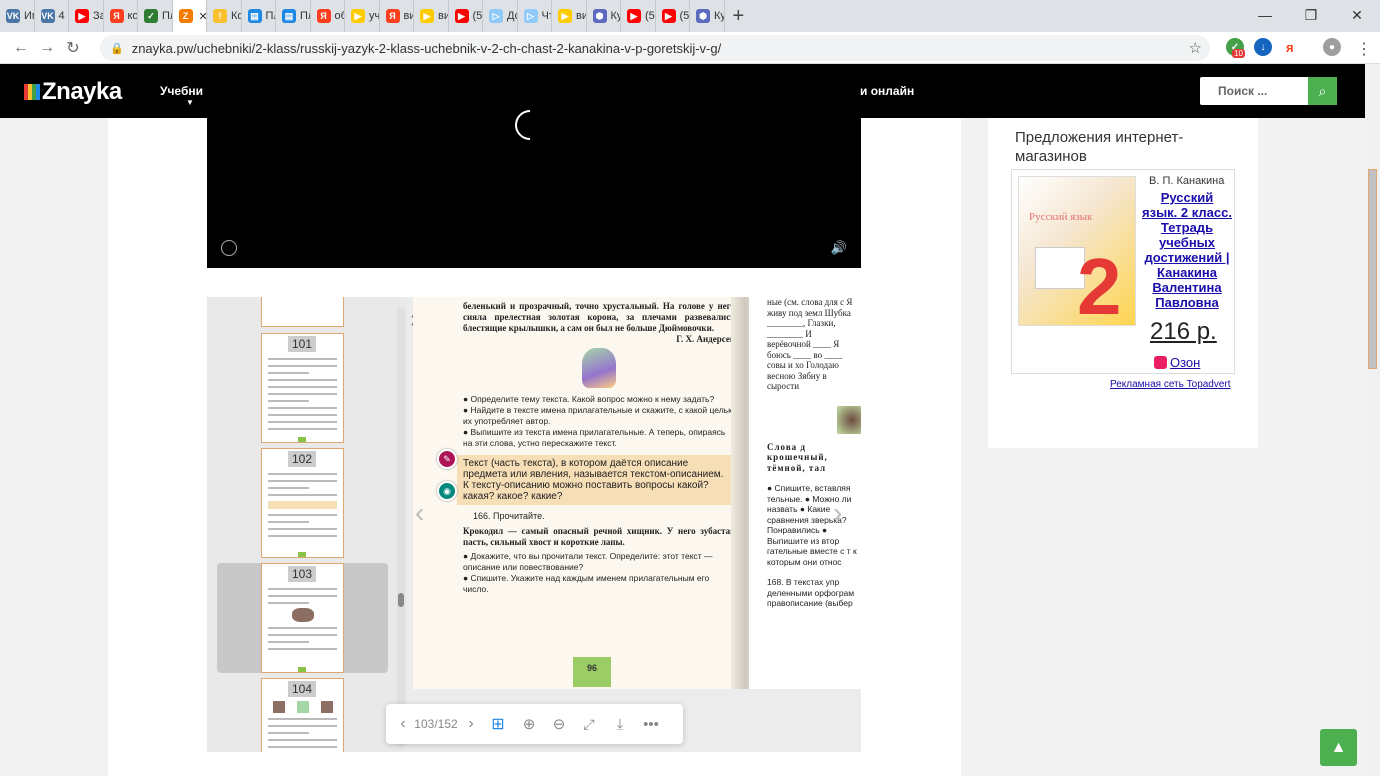  Describe the element at coordinates (189, 16) in the screenshot. I see `browser-tab: Z ✕` at that location.